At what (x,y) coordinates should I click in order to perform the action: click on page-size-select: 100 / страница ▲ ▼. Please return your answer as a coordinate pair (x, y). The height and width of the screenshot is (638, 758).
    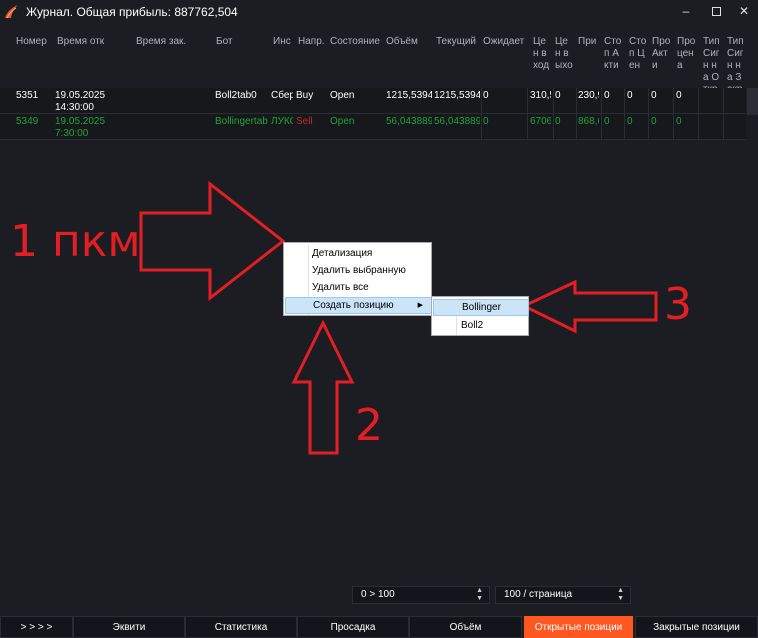
    Looking at the image, I should click on (563, 595).